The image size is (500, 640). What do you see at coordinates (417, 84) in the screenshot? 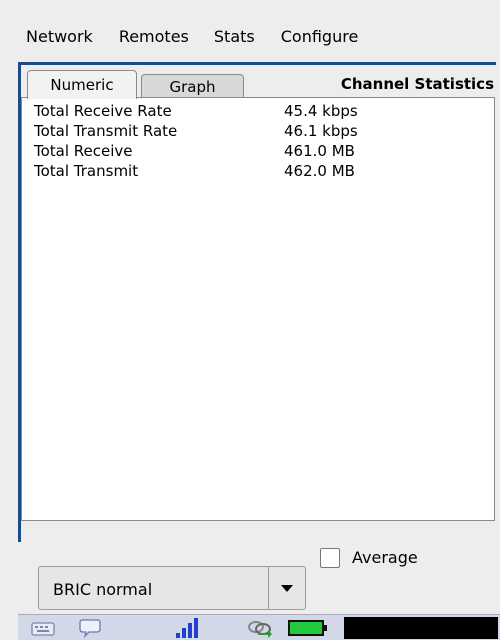
I see `panel-title: Channel Statistics` at bounding box center [417, 84].